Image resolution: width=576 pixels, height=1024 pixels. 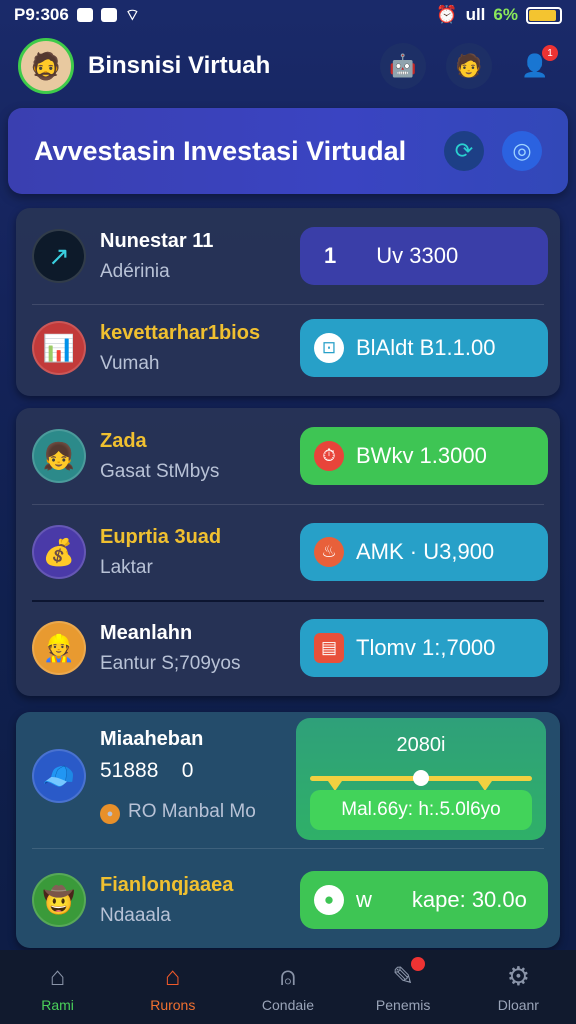 I want to click on value-pill: 1 Uv 3300, so click(x=424, y=256).